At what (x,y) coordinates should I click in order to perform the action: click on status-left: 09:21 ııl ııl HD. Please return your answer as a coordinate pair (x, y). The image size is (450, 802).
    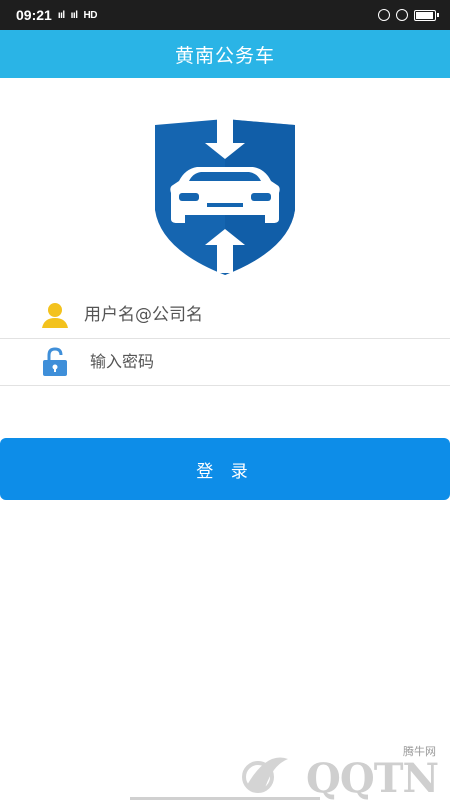
    Looking at the image, I should click on (56, 15).